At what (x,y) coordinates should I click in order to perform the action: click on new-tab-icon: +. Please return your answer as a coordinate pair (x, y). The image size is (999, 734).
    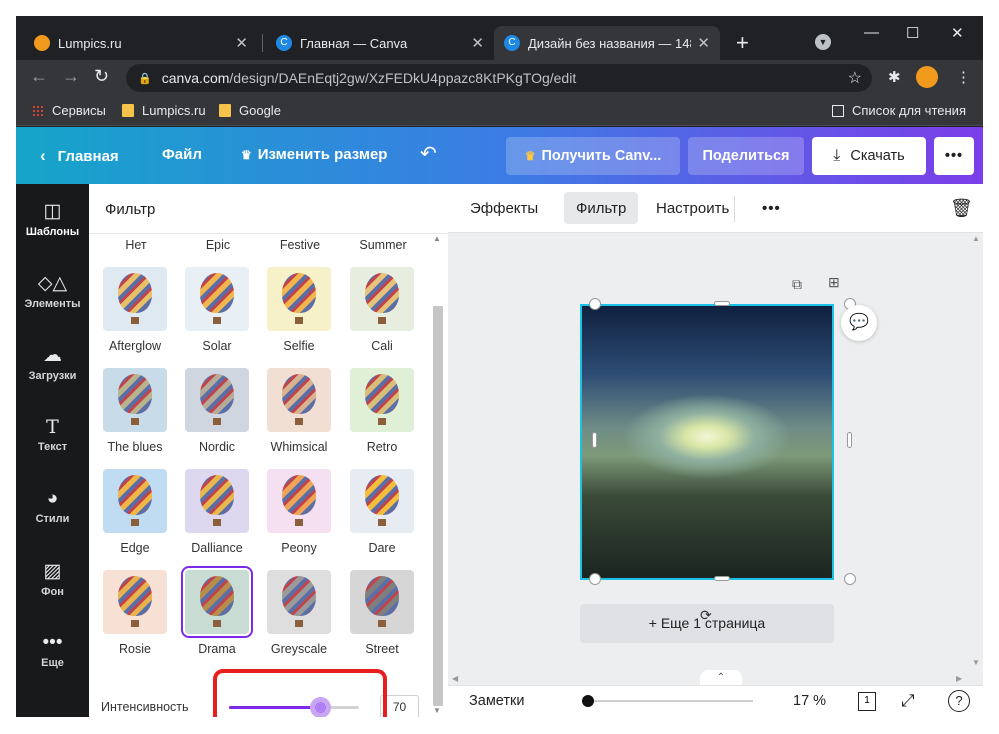
    Looking at the image, I should click on (742, 43).